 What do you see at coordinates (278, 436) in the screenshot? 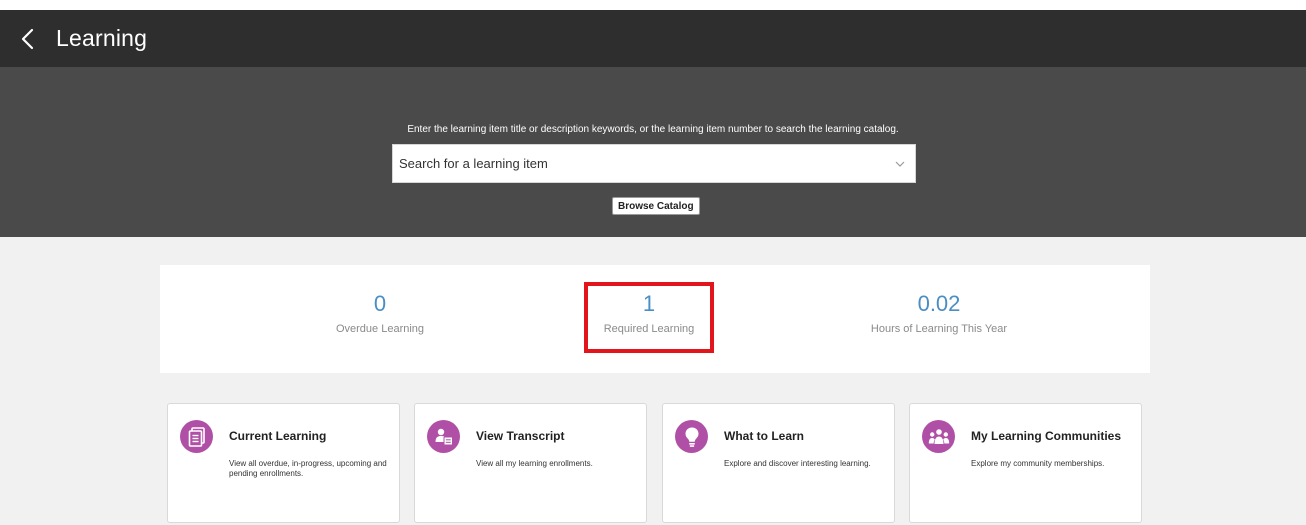
I see `card-title: Current Learning` at bounding box center [278, 436].